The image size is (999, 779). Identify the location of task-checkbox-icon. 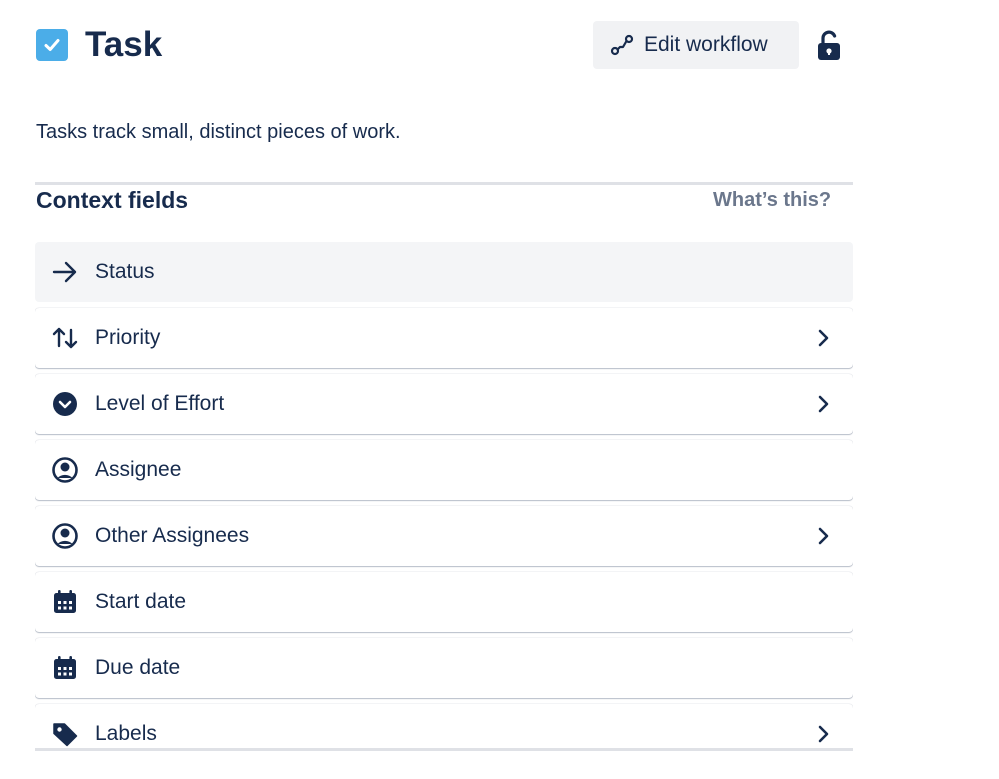
(52, 45).